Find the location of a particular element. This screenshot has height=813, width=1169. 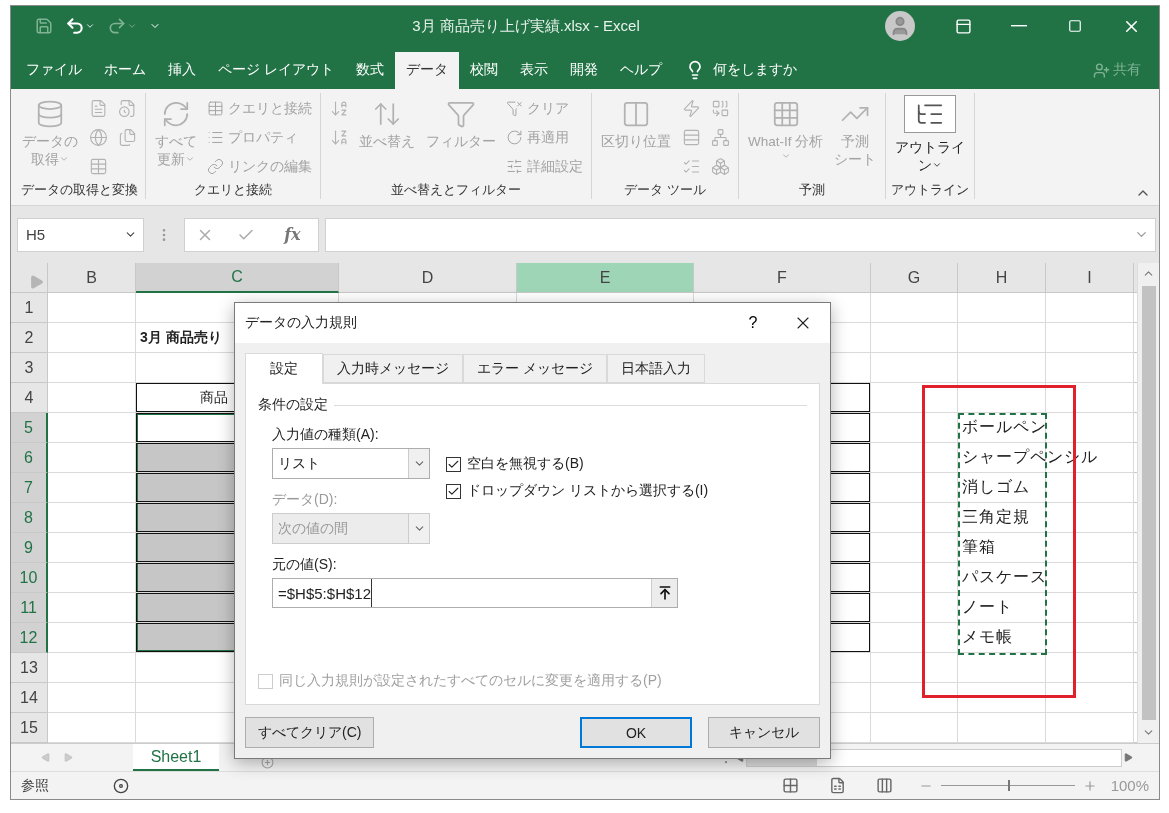

cell-text: 消しゴム is located at coordinates (996, 487).